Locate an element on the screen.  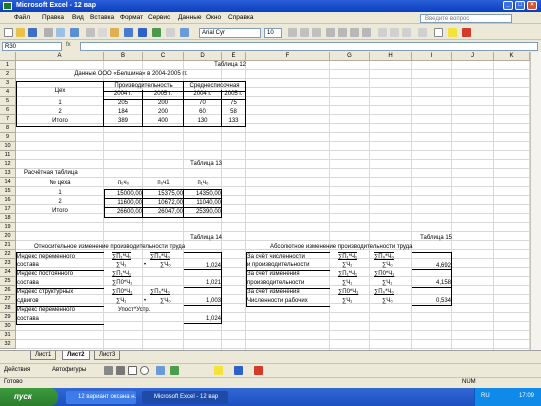
row-header-8: 8 is located at coordinates (8, 128).